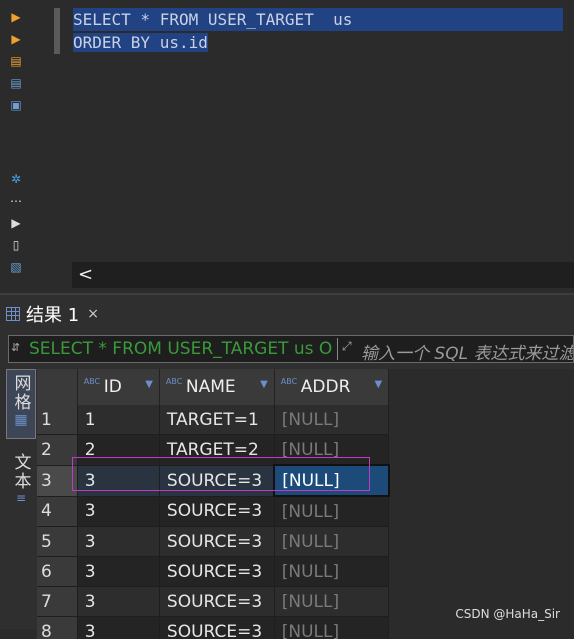  I want to click on table-row: 3 3 SOURCE=3 [NULL], so click(305, 480).